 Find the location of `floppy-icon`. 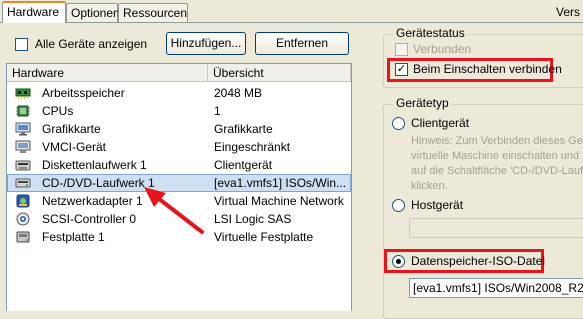

floppy-icon is located at coordinates (23, 165).